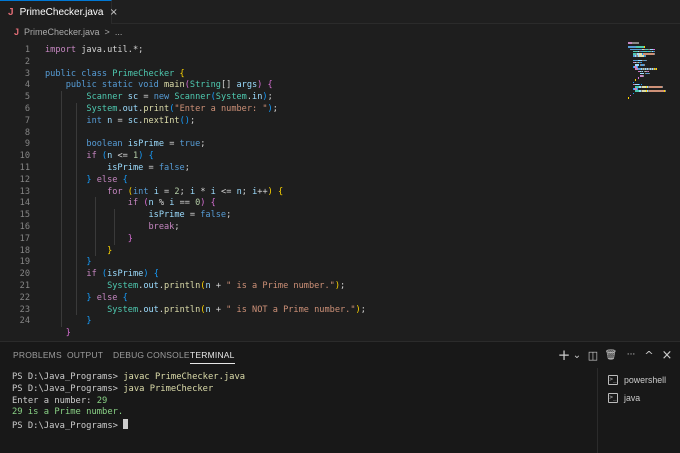 The height and width of the screenshot is (453, 680). I want to click on trash-icon: 🗑, so click(611, 355).